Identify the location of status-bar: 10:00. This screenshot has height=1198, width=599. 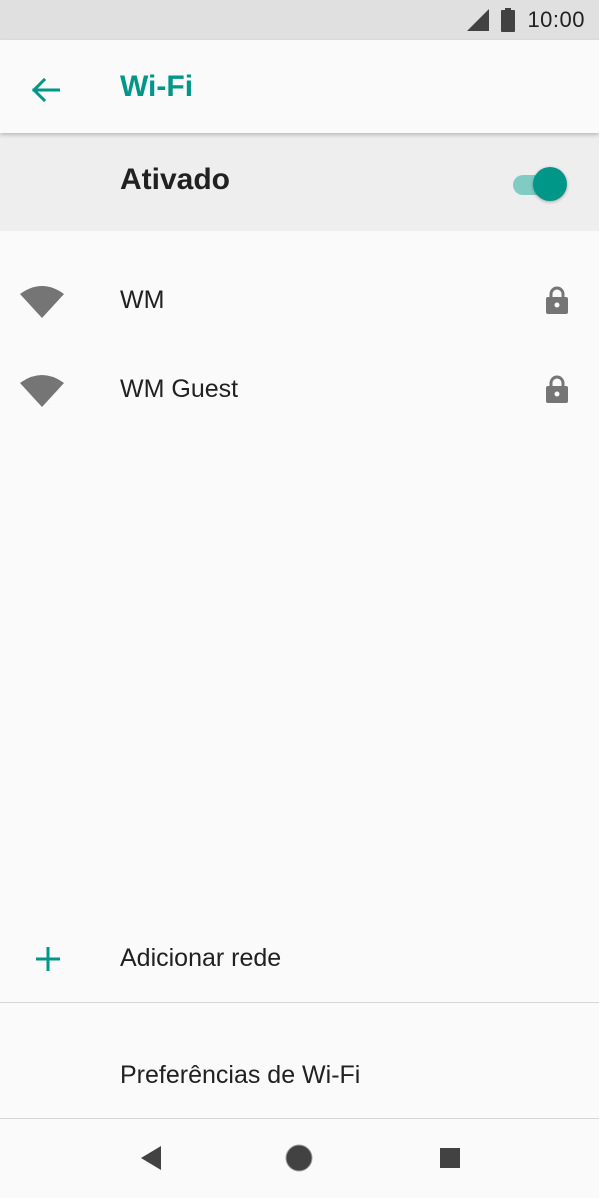
(299, 20).